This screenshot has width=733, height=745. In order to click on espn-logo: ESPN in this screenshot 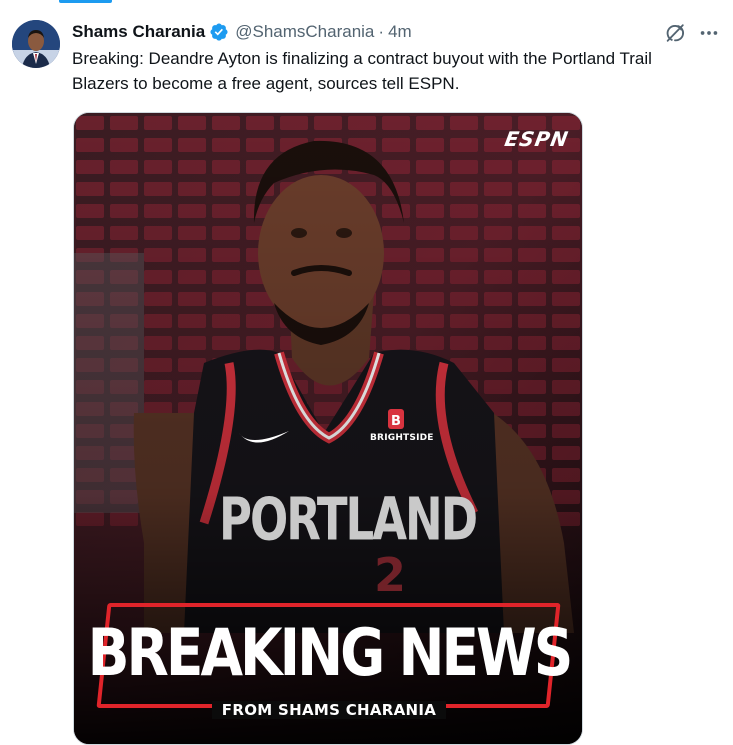, I will do `click(536, 139)`.